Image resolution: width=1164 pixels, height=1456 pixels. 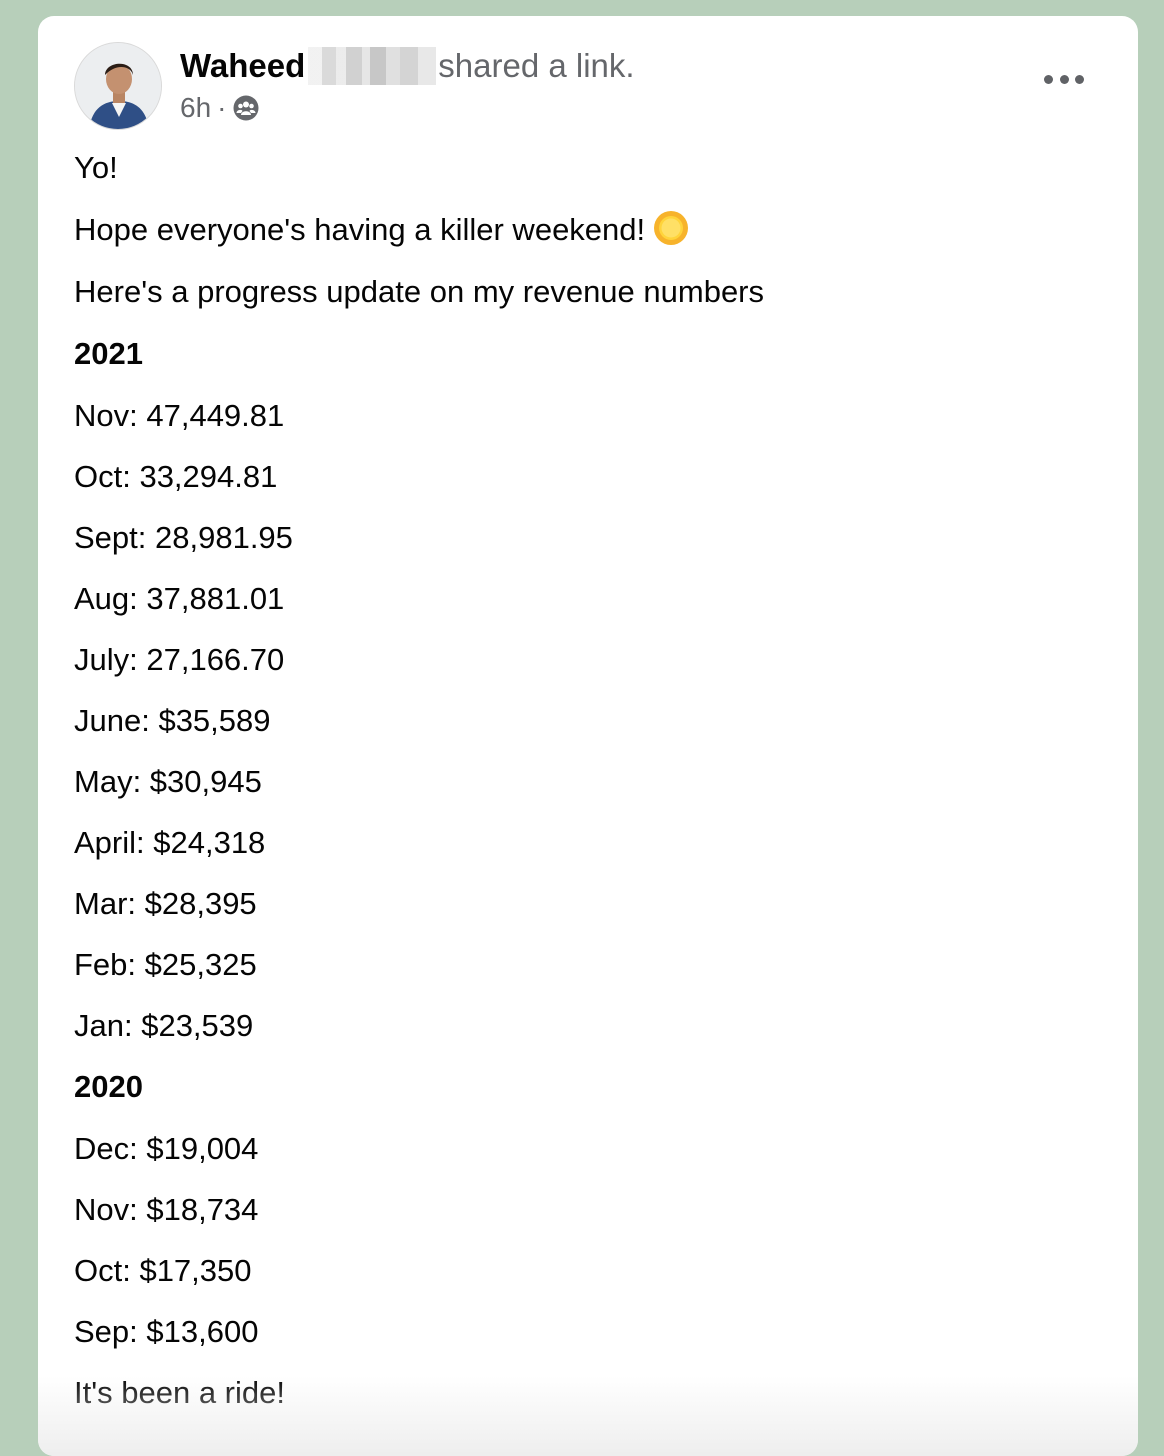 I want to click on post-timestamp: 6h, so click(x=195, y=108).